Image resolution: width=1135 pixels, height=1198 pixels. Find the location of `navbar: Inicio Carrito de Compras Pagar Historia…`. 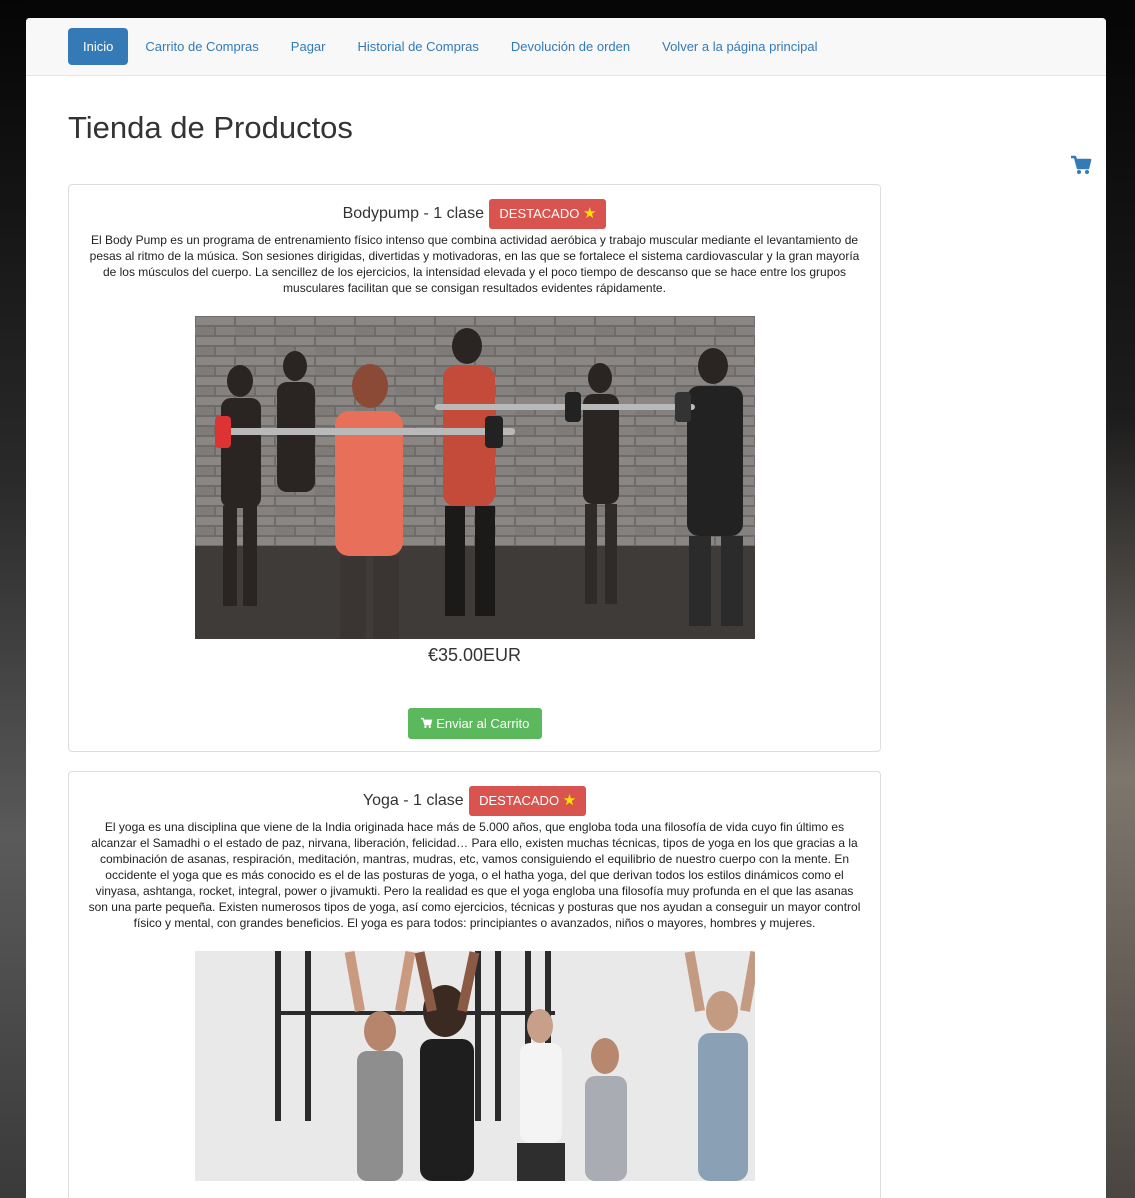

navbar: Inicio Carrito de Compras Pagar Historia… is located at coordinates (566, 47).